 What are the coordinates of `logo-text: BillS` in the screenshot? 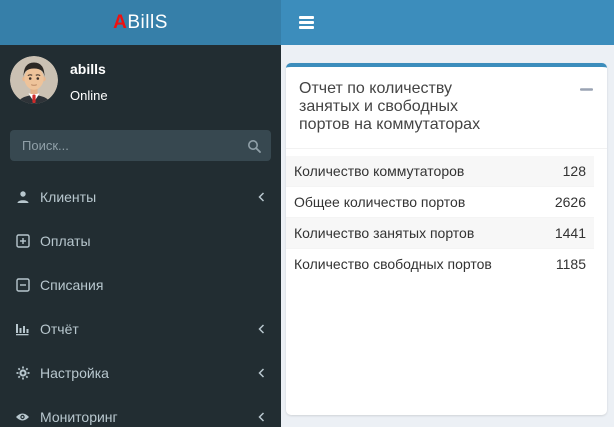 It's located at (147, 22).